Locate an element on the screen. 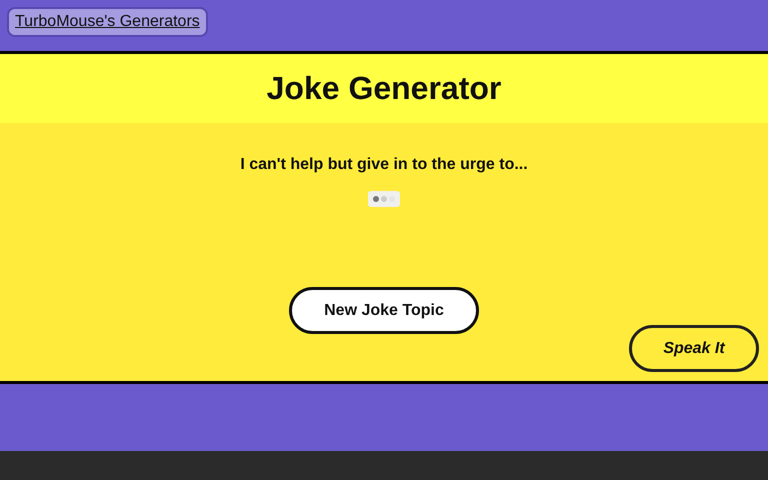 This screenshot has width=768, height=480. page-title: Joke Generator is located at coordinates (384, 88).